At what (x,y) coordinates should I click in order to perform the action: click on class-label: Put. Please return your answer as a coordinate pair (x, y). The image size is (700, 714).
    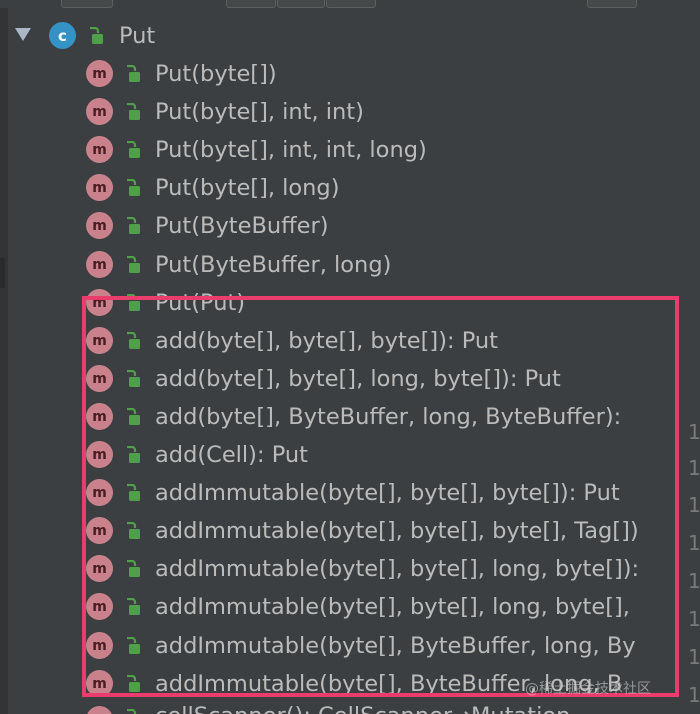
    Looking at the image, I should click on (137, 36).